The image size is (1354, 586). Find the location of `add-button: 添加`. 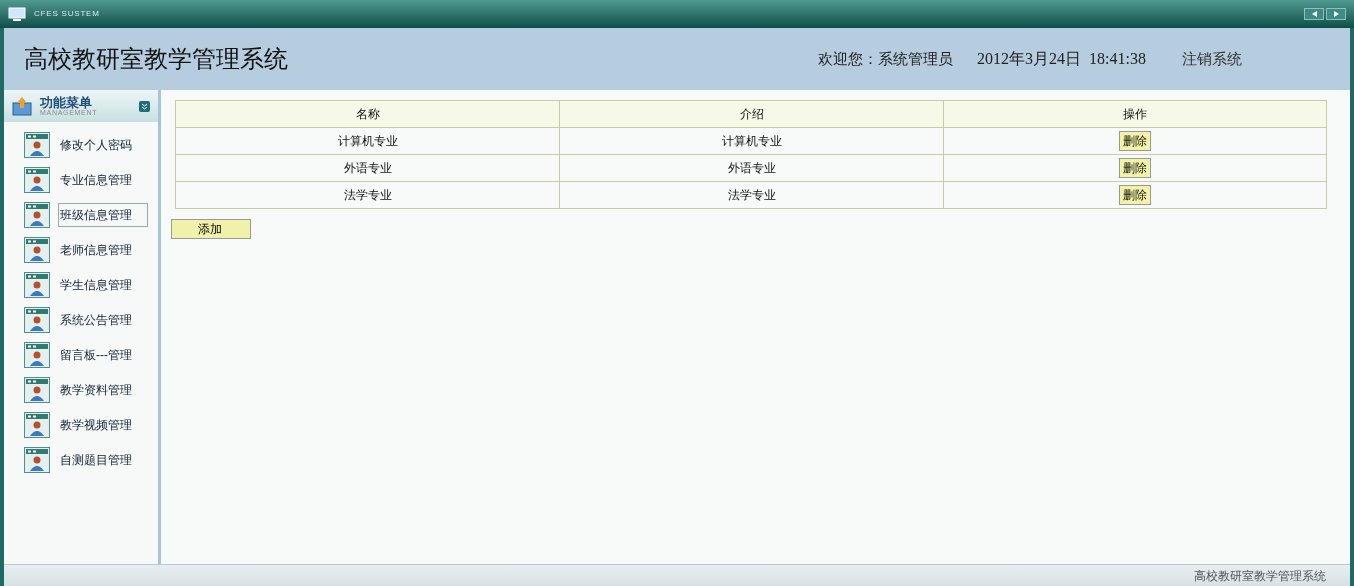

add-button: 添加 is located at coordinates (211, 229).